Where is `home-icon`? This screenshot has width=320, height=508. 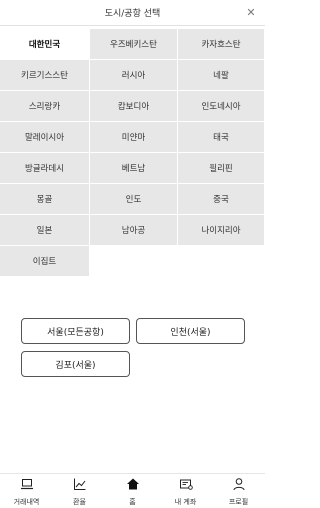
home-icon is located at coordinates (133, 485).